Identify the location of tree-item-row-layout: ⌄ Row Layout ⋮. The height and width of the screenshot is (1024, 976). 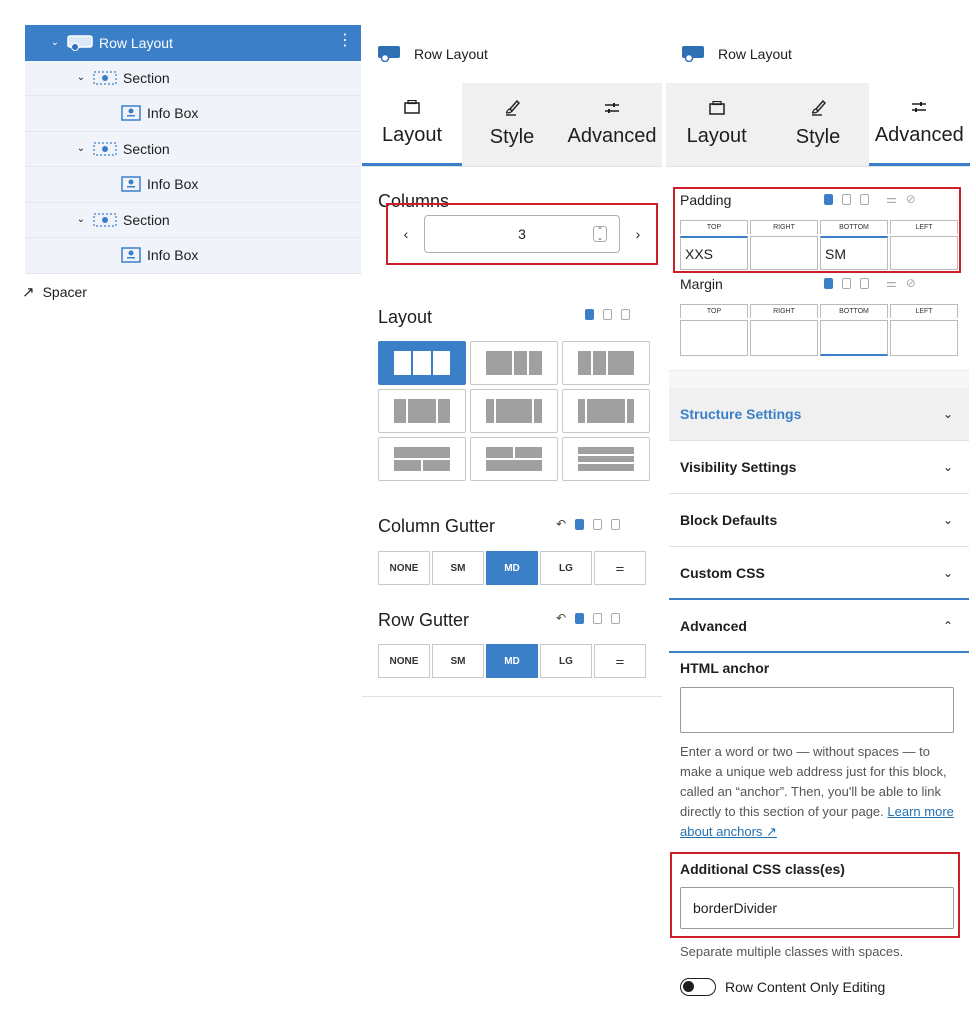
(193, 43).